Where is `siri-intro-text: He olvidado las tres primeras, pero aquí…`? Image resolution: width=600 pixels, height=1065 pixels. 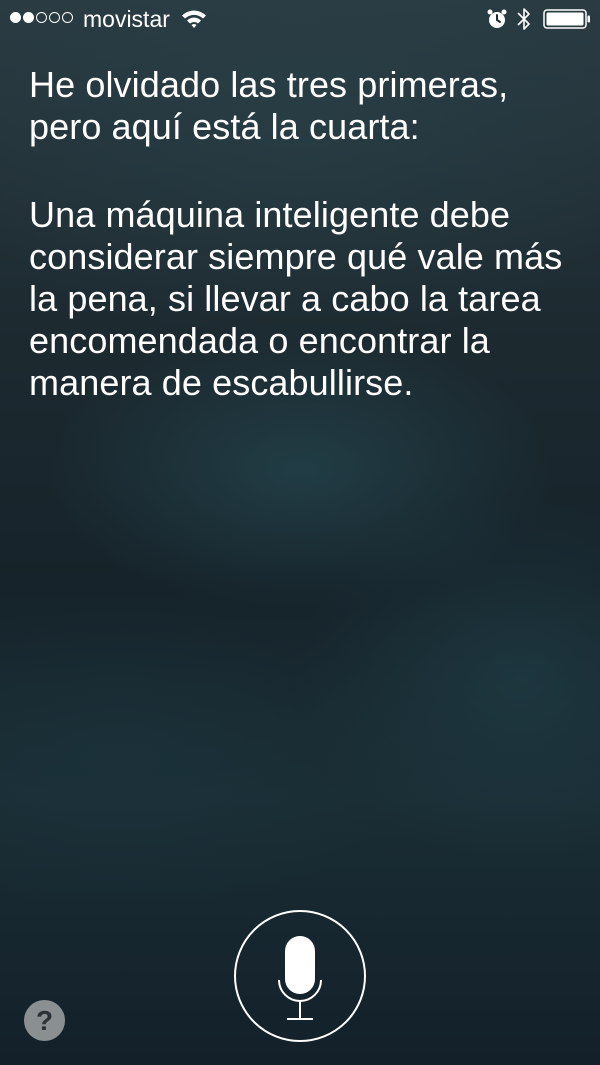 siri-intro-text: He olvidado las tres primeras, pero aquí… is located at coordinates (269, 105).